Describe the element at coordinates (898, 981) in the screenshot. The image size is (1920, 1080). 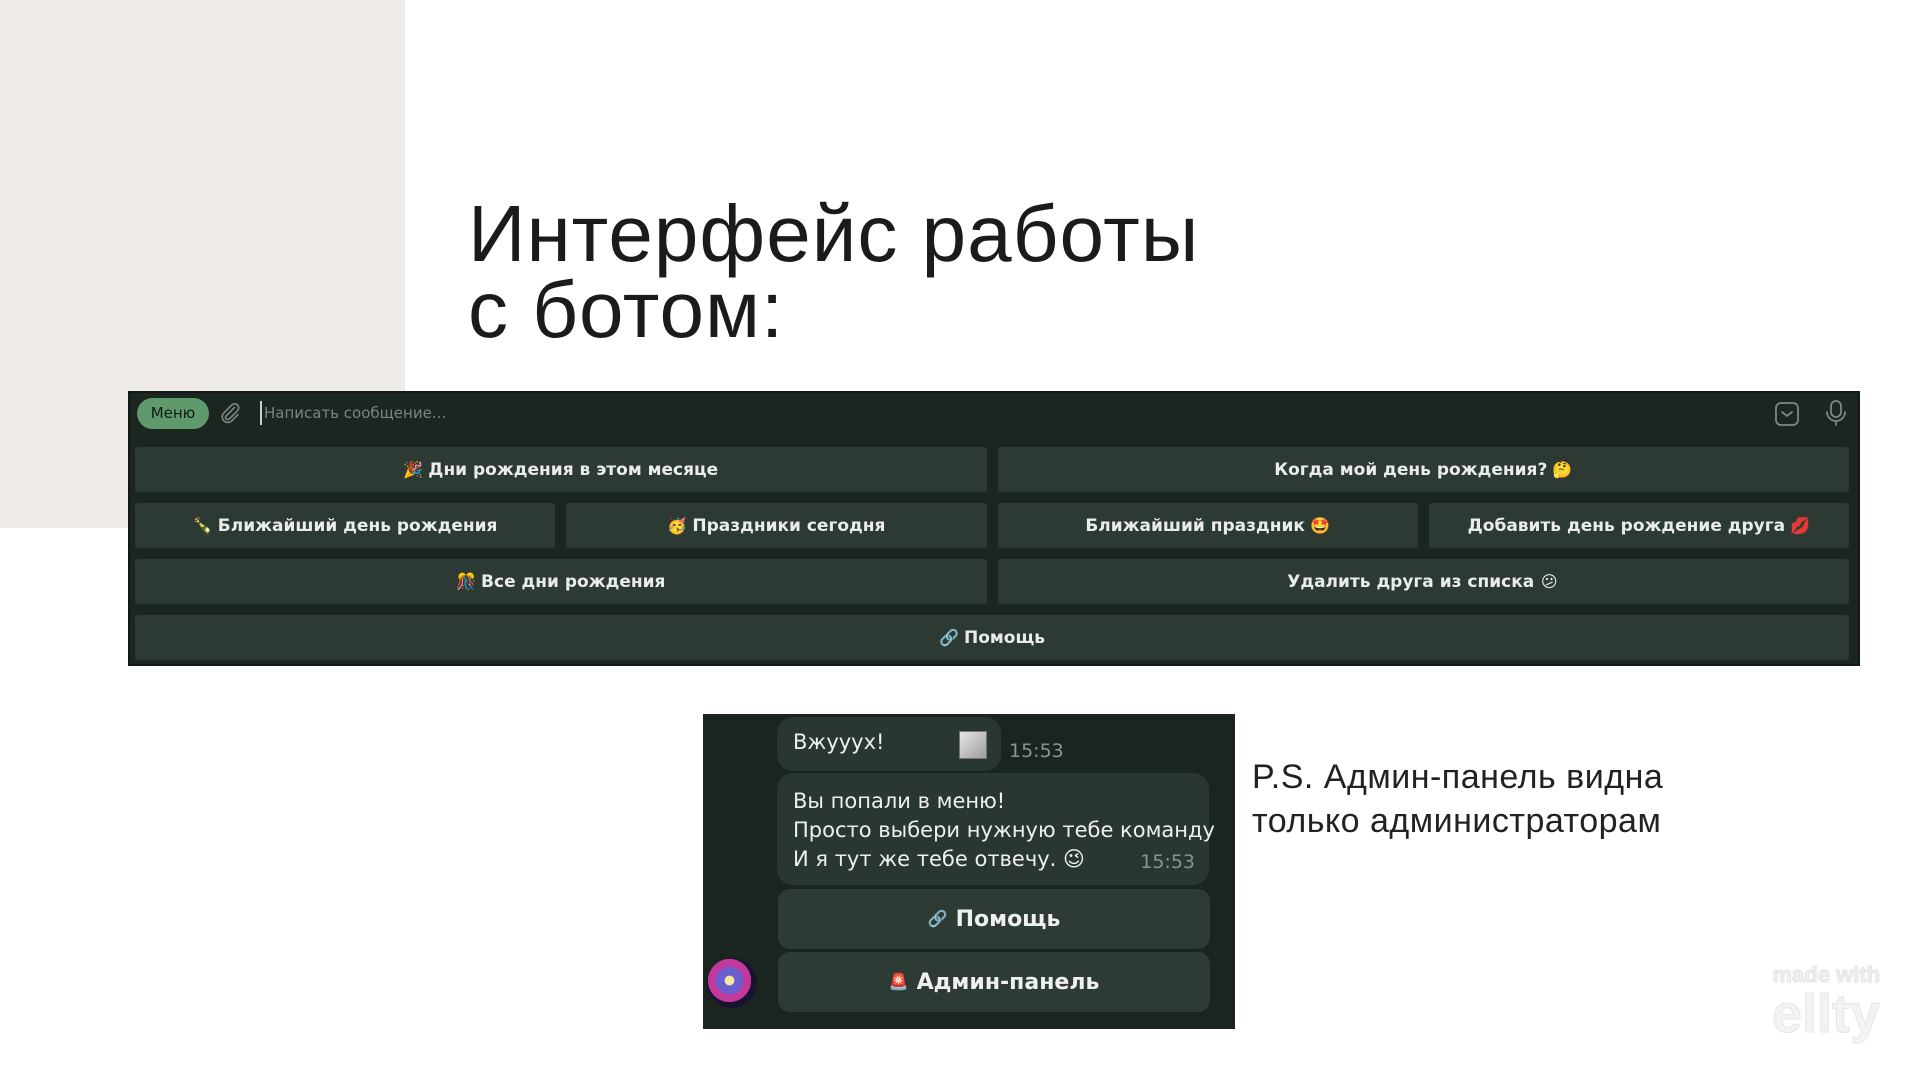
I see `siren-icon: 🚨` at that location.